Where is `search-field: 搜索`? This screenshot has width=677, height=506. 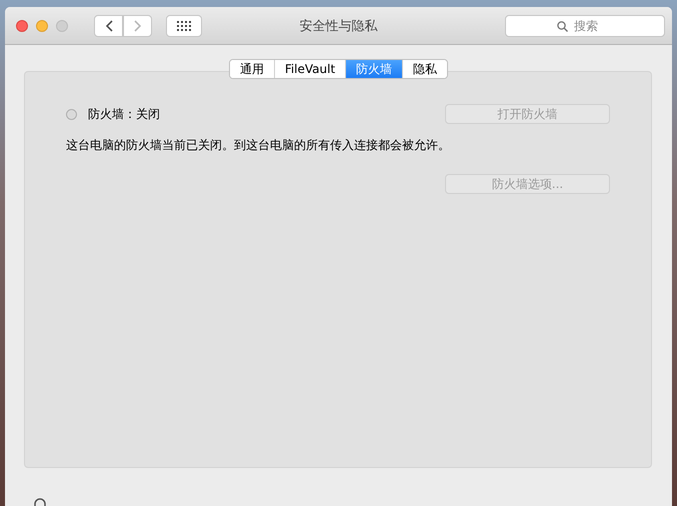 search-field: 搜索 is located at coordinates (585, 25).